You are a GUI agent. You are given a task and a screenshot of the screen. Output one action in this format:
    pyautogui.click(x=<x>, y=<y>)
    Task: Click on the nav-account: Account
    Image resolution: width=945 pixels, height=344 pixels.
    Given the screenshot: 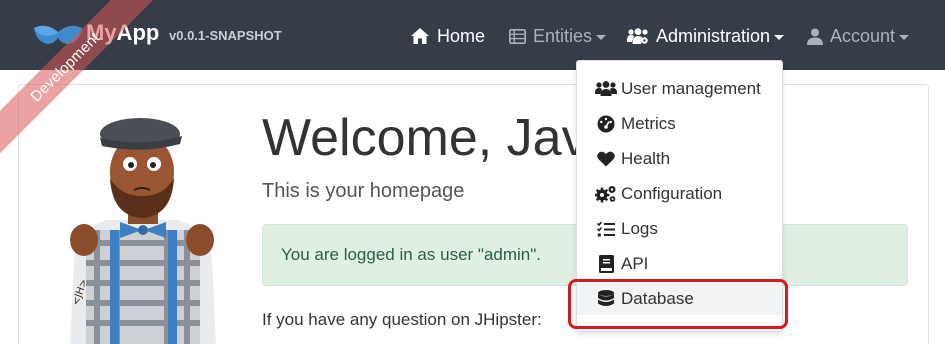 What is the action you would take?
    pyautogui.click(x=858, y=36)
    